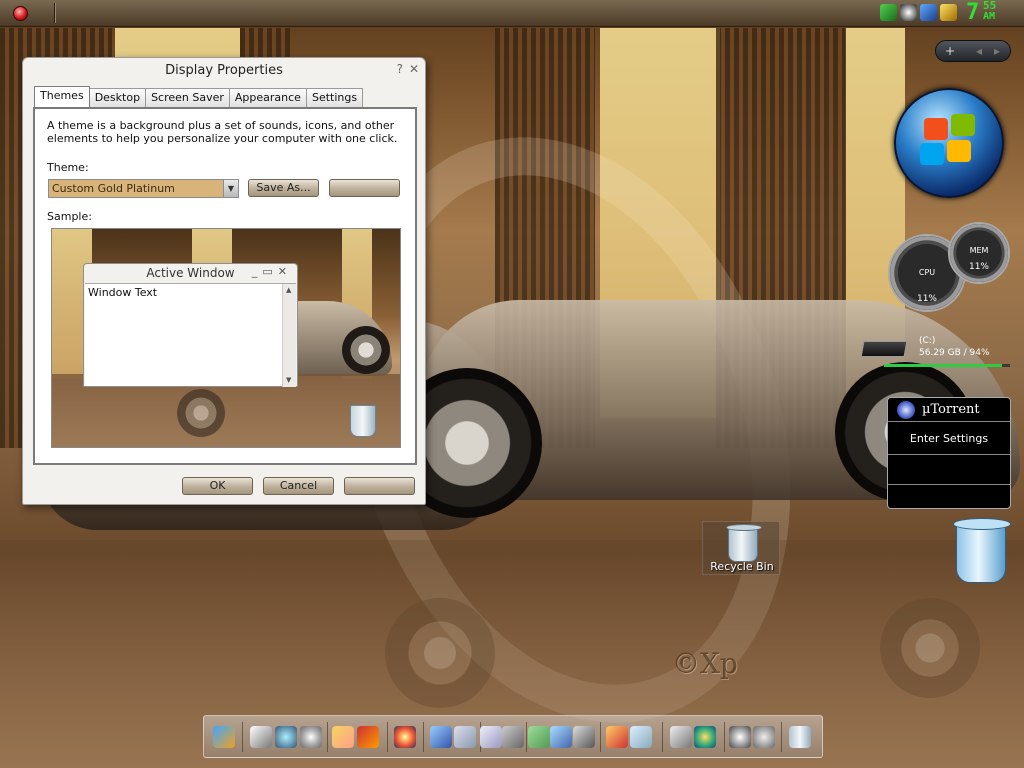 The image size is (1024, 768). Describe the element at coordinates (20, 13) in the screenshot. I see `close-orb-icon` at that location.